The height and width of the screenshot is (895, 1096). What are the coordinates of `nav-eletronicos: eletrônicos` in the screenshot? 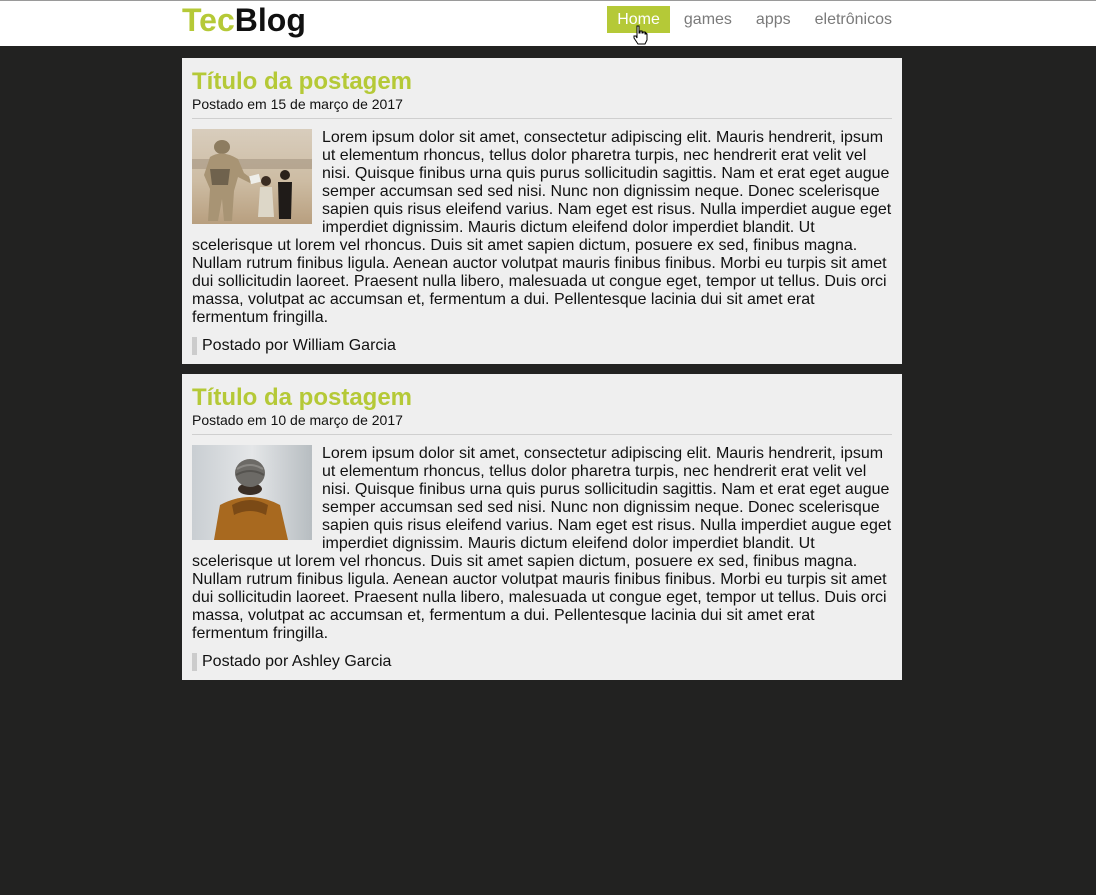 It's located at (853, 19).